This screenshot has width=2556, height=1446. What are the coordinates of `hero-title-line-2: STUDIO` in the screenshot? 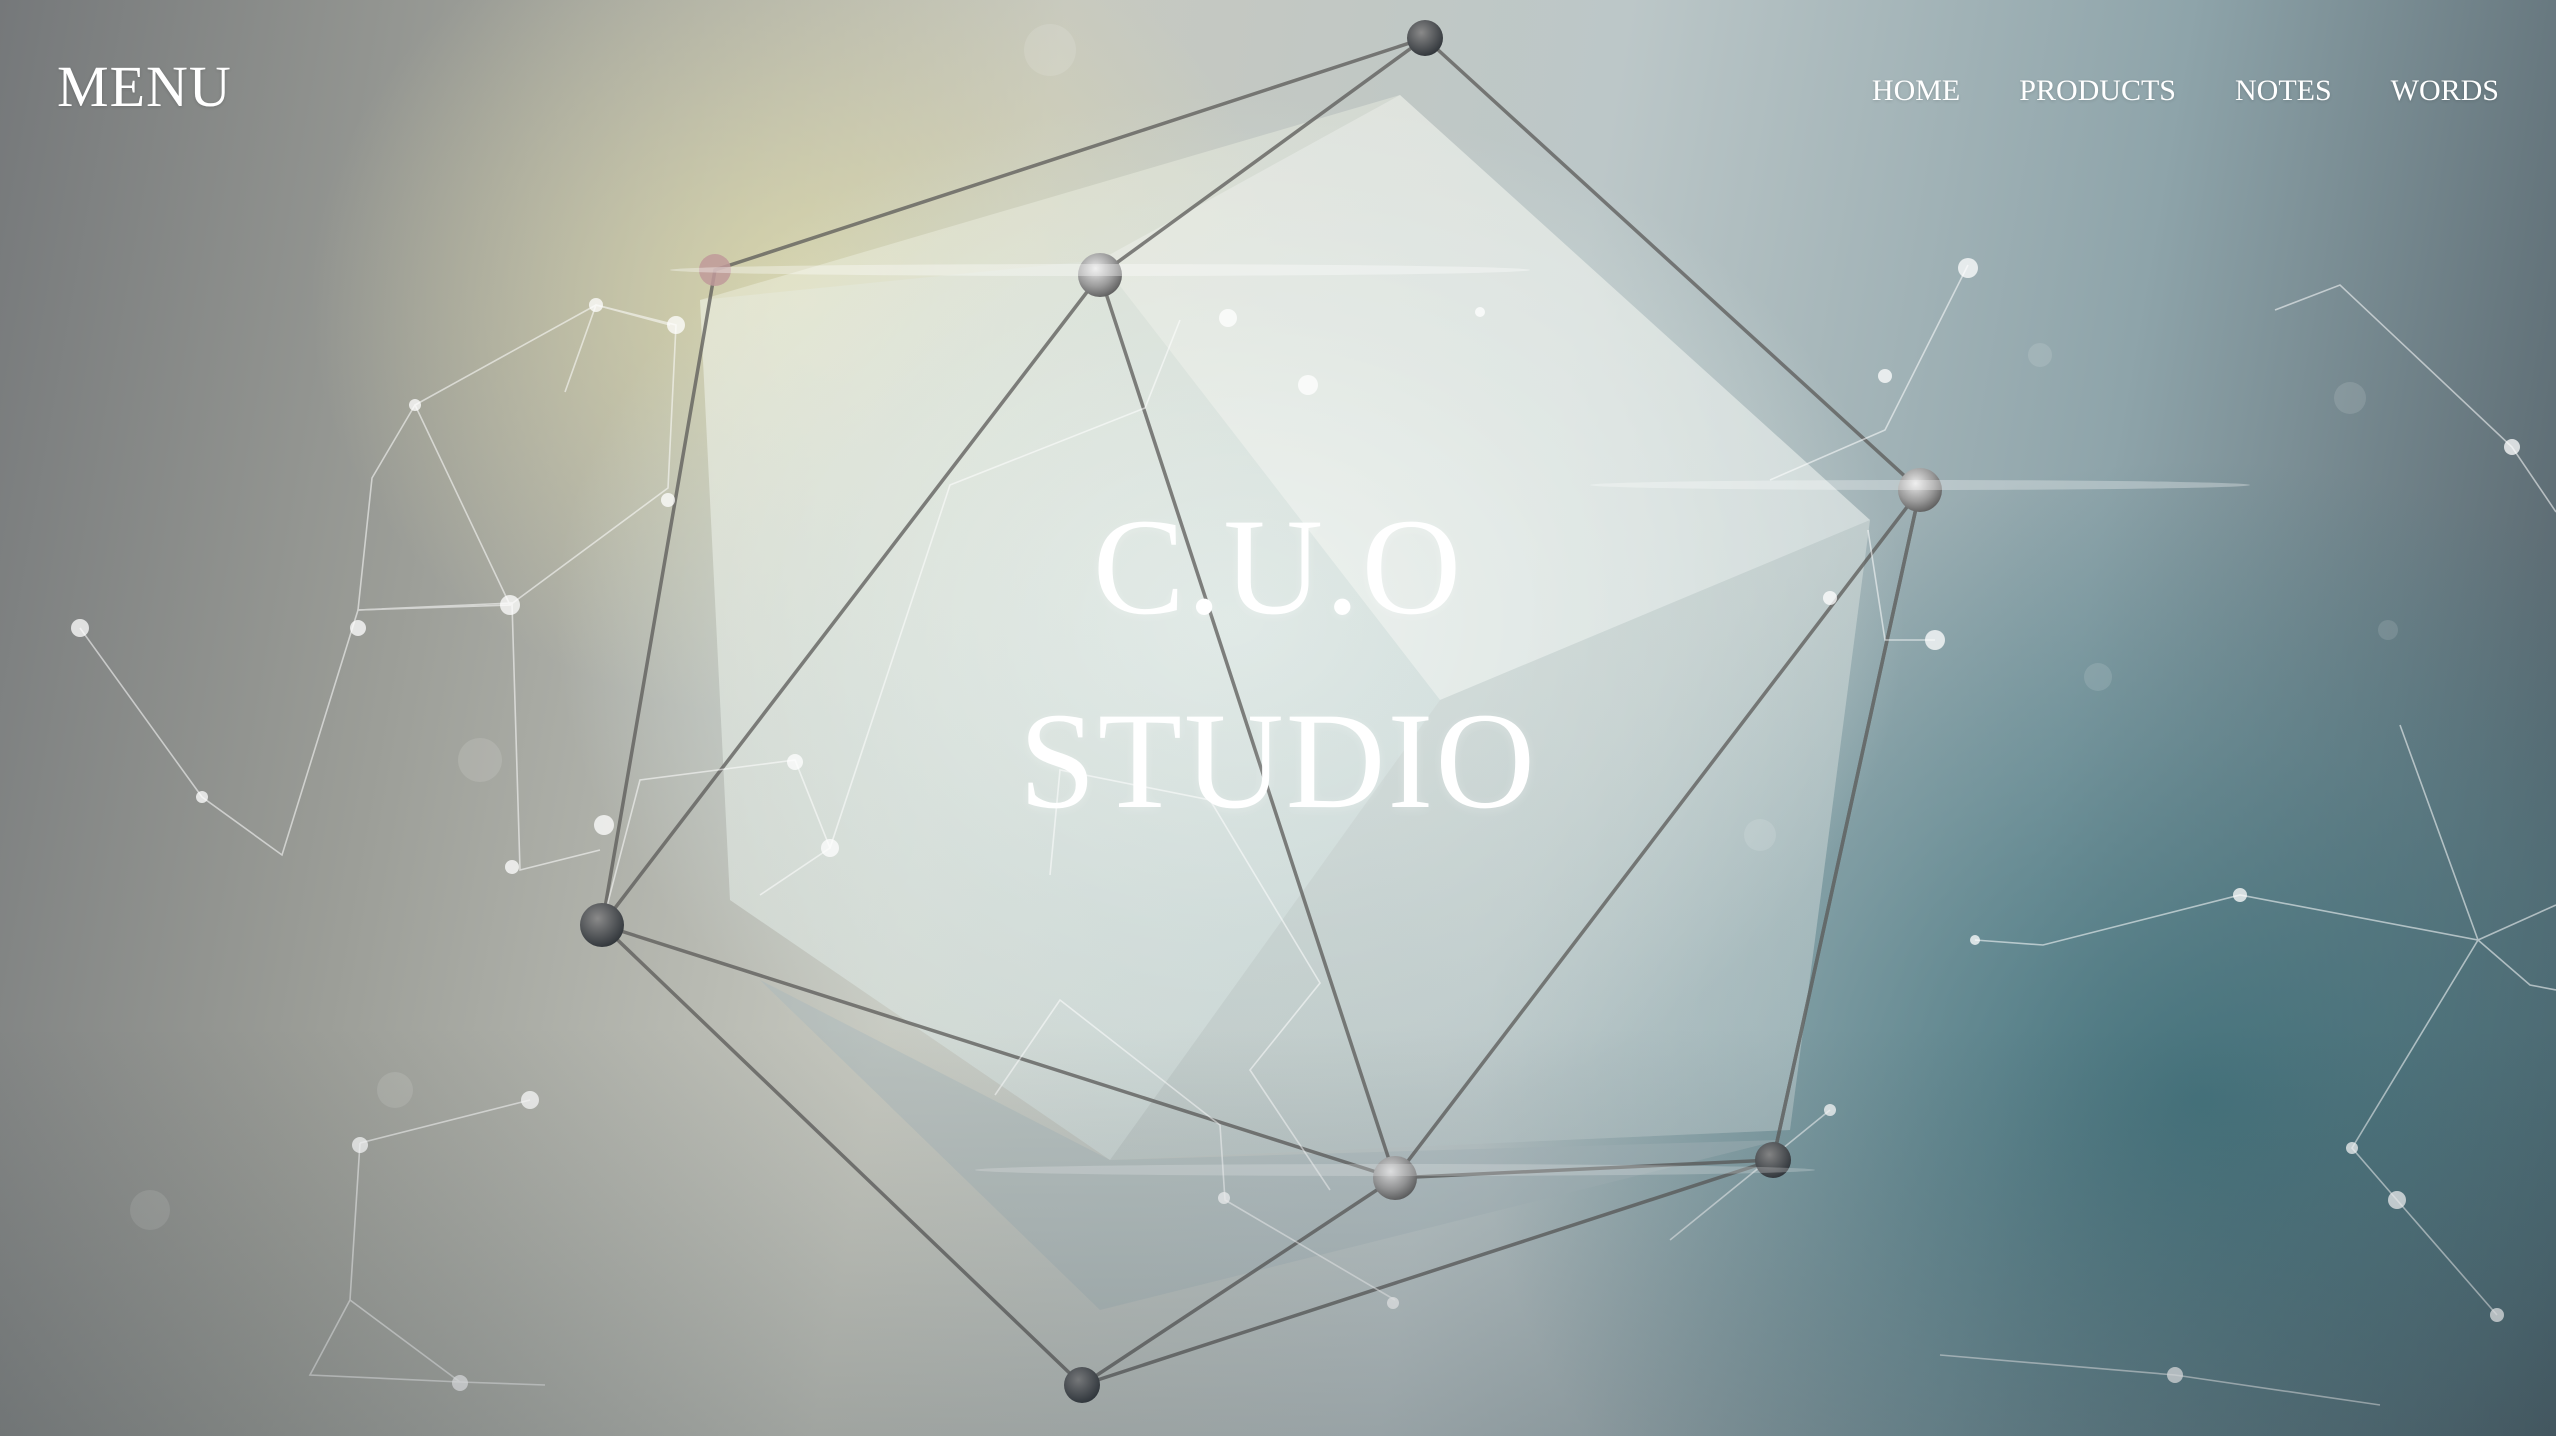 It's located at (1278, 760).